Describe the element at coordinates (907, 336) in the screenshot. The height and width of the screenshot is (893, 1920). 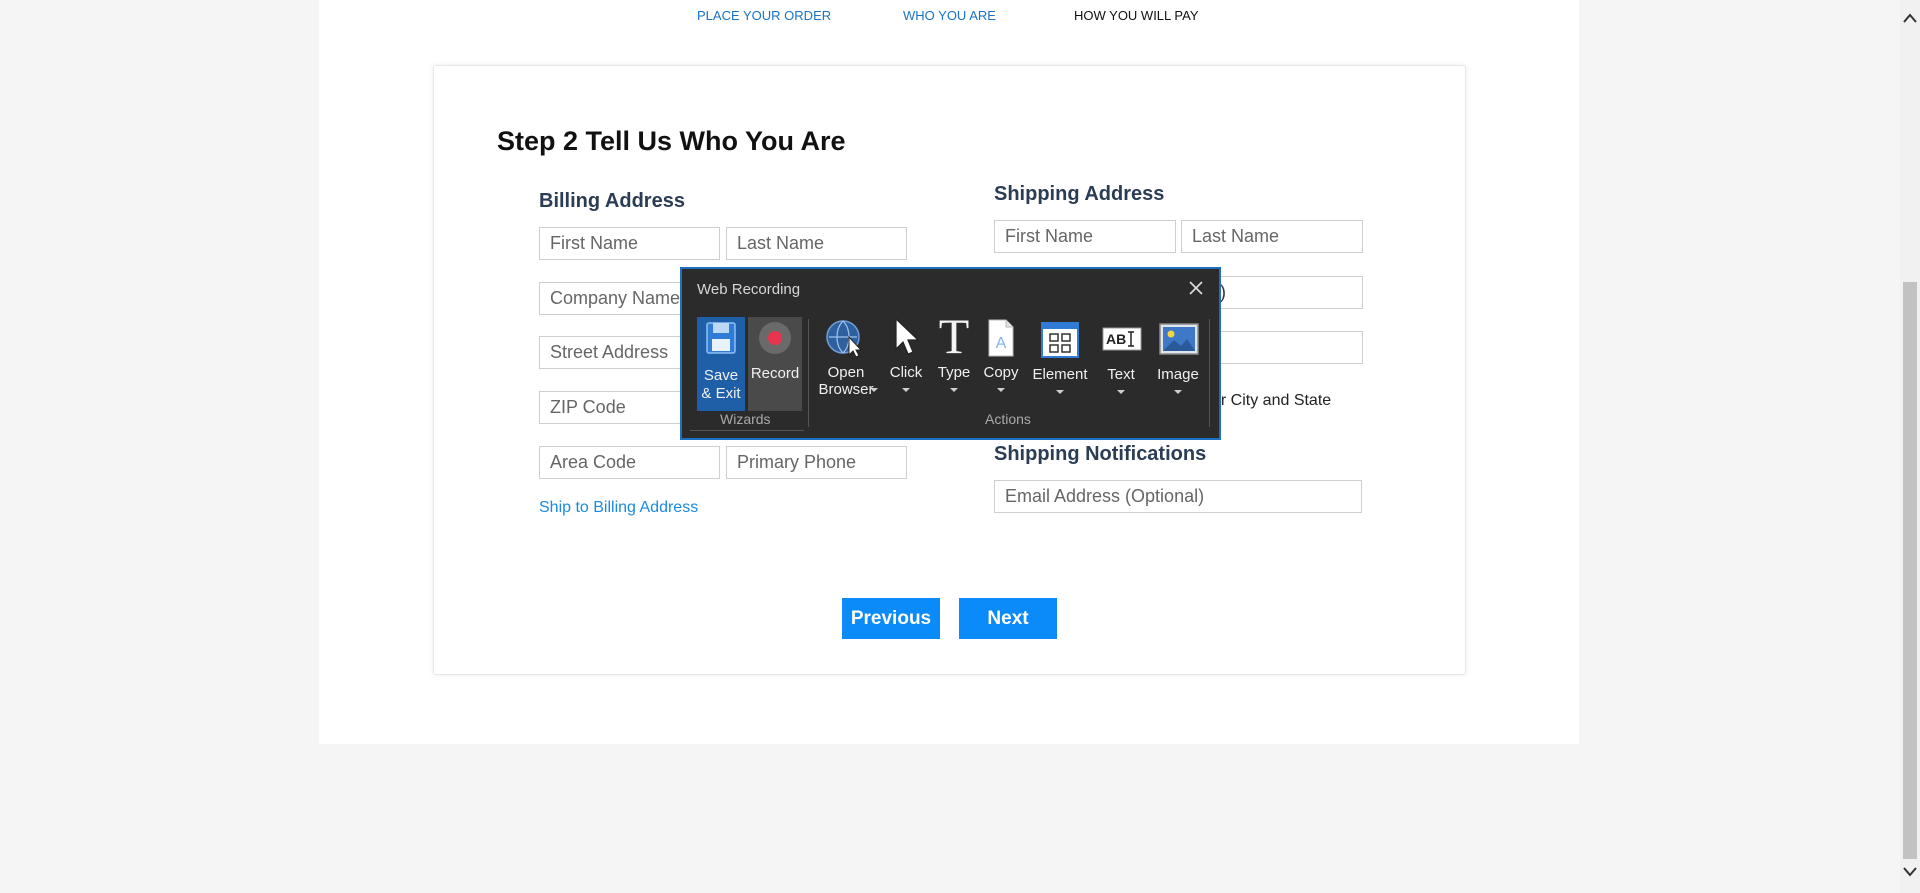
I see `cursor-icon` at that location.